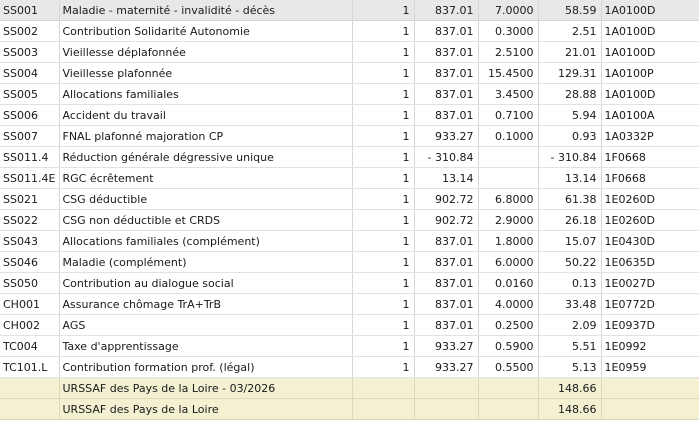 The height and width of the screenshot is (421, 699). I want to click on base-cell: 13.14, so click(446, 178).